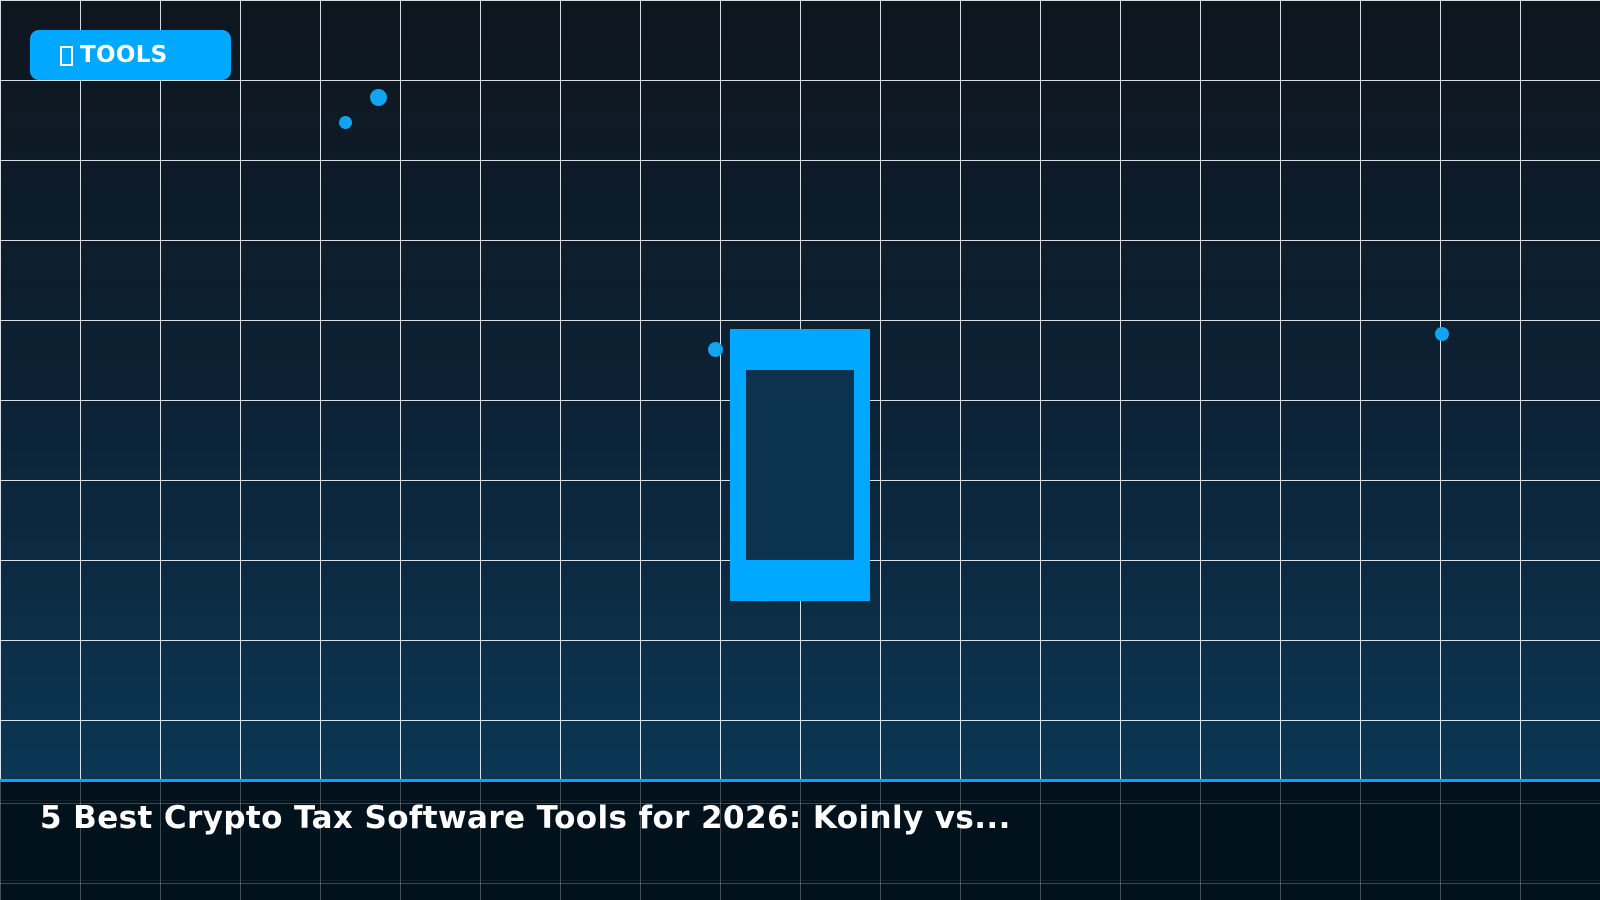 This screenshot has width=1600, height=900. Describe the element at coordinates (124, 55) in the screenshot. I see `category-badge-label: TOOLS` at that location.